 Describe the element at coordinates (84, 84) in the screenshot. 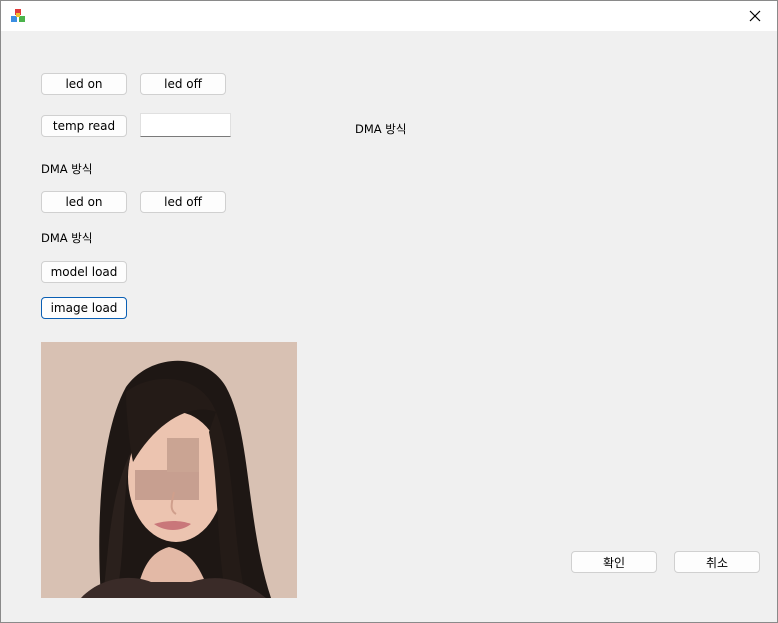

I see `led-on-button: led on` at that location.